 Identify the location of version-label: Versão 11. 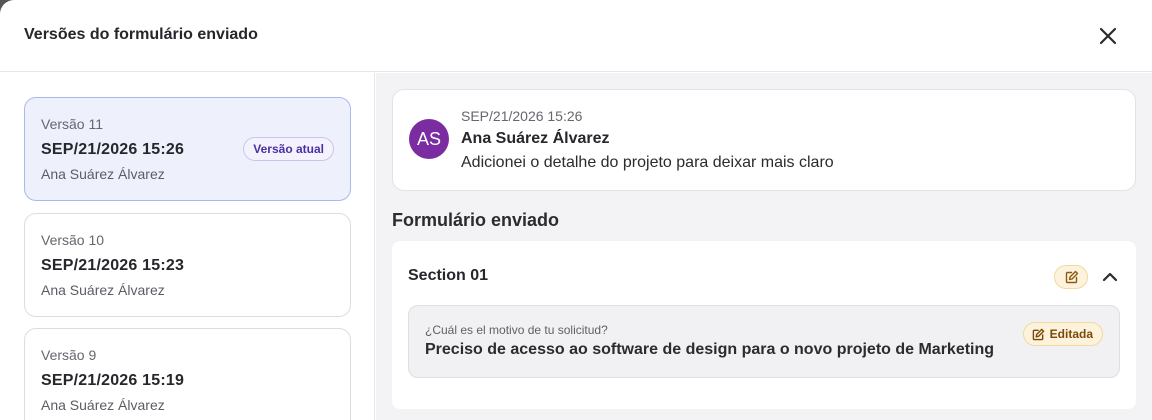
(72, 124).